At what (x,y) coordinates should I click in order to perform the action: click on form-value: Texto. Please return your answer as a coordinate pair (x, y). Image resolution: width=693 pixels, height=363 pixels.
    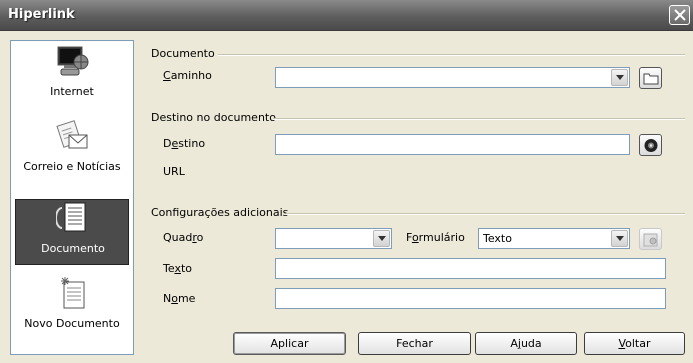
    Looking at the image, I should click on (497, 238).